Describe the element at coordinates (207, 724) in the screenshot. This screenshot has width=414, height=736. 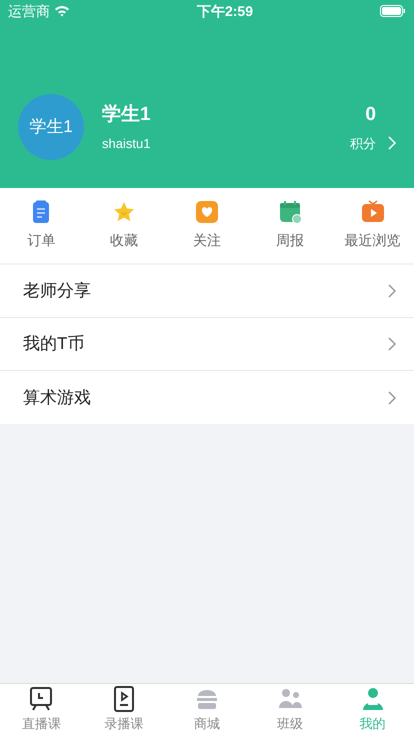
I see `tab-label: 商城` at that location.